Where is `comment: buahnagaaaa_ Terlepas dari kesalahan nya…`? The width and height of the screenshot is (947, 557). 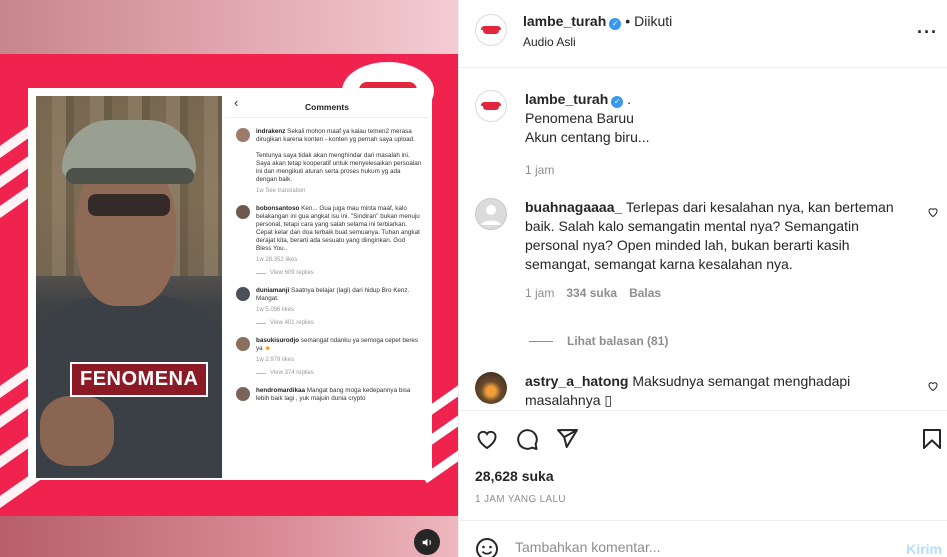
comment: buahnagaaaa_ Terlepas dari kesalahan nya… is located at coordinates (710, 250).